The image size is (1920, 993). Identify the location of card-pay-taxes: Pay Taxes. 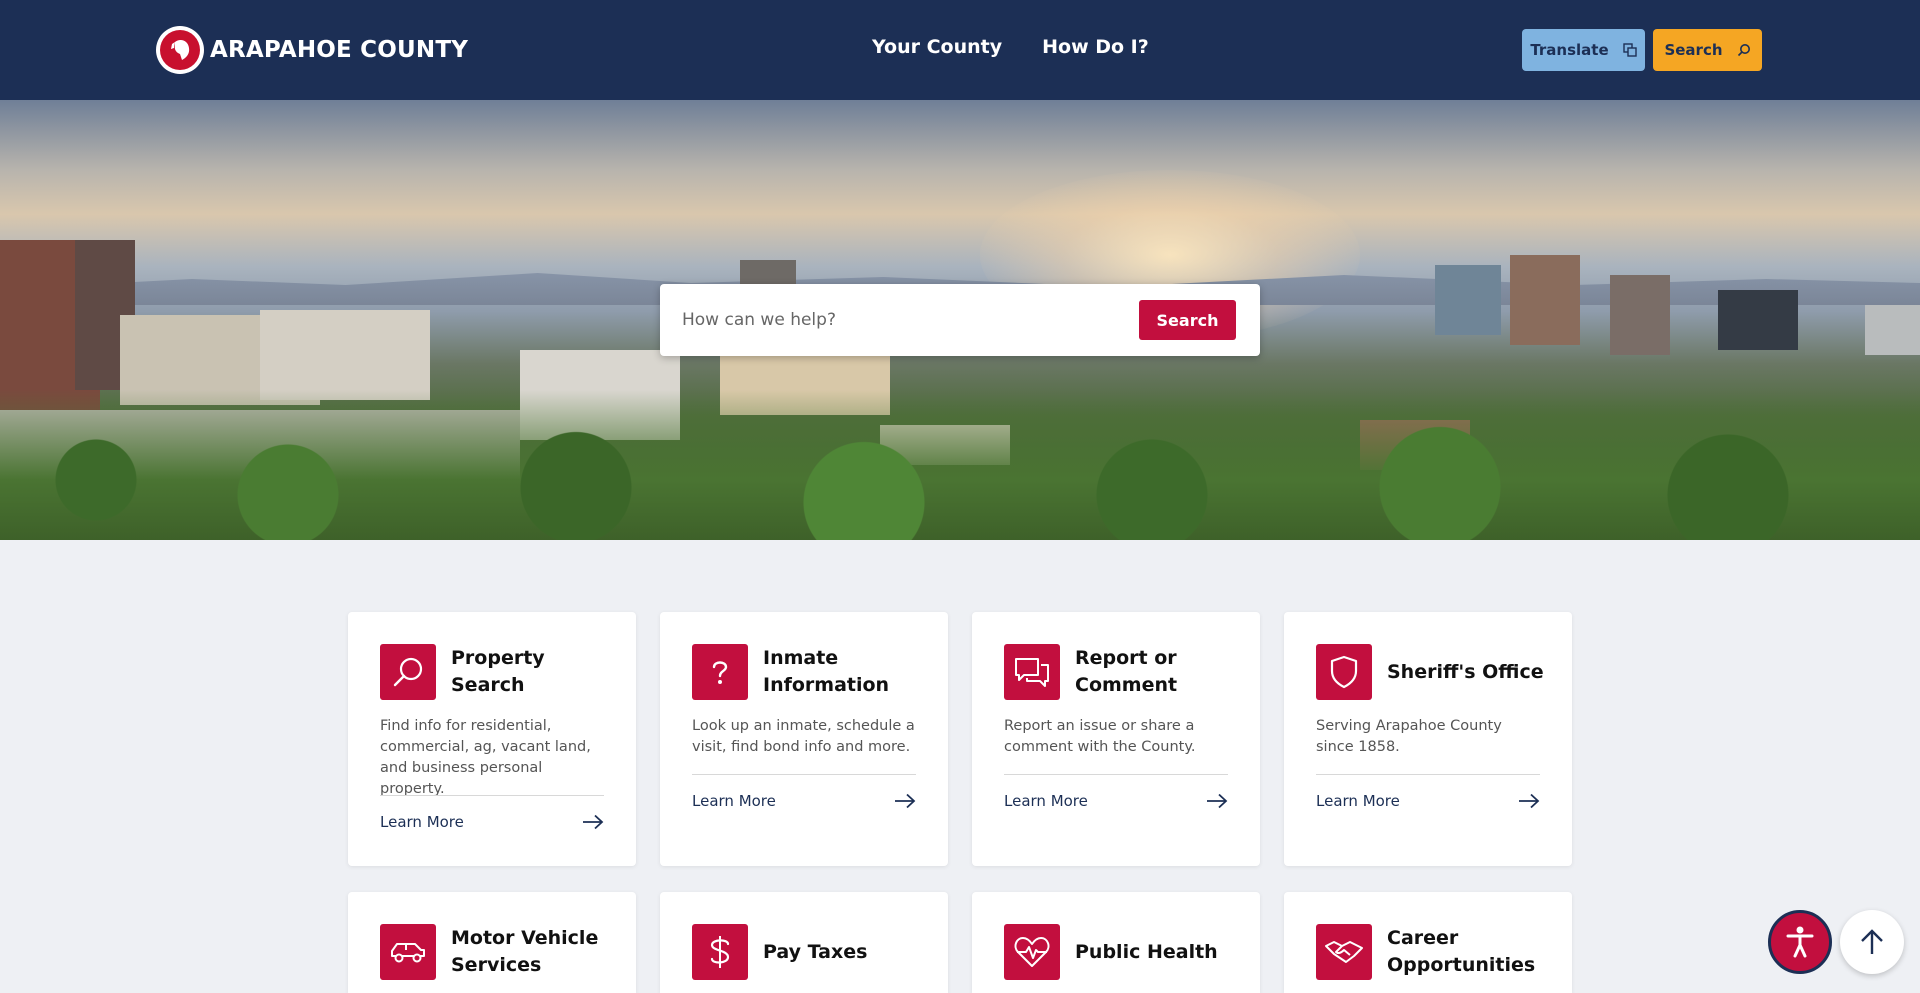
(804, 942).